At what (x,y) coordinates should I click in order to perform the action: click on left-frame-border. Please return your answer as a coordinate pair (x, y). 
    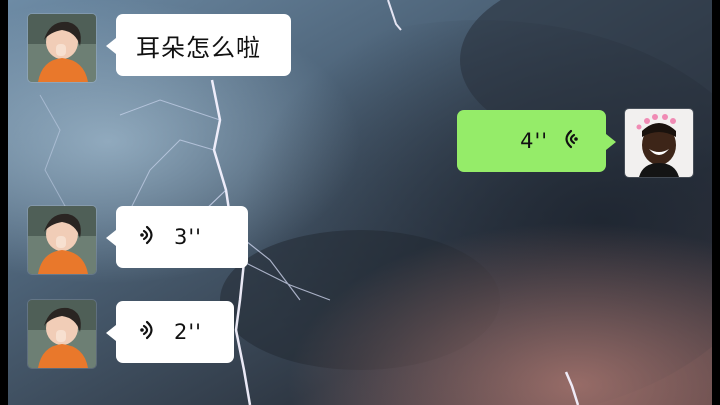
    Looking at the image, I should click on (4, 202).